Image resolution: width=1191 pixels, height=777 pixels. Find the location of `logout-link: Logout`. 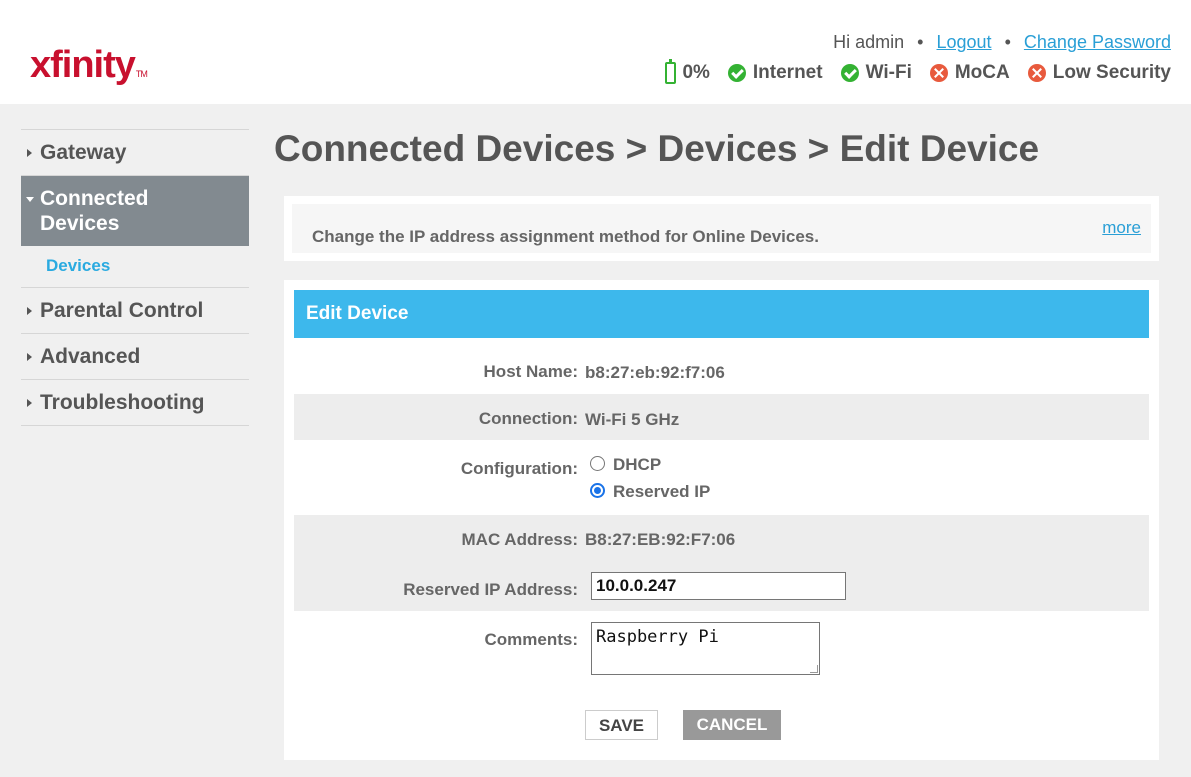

logout-link: Logout is located at coordinates (964, 42).